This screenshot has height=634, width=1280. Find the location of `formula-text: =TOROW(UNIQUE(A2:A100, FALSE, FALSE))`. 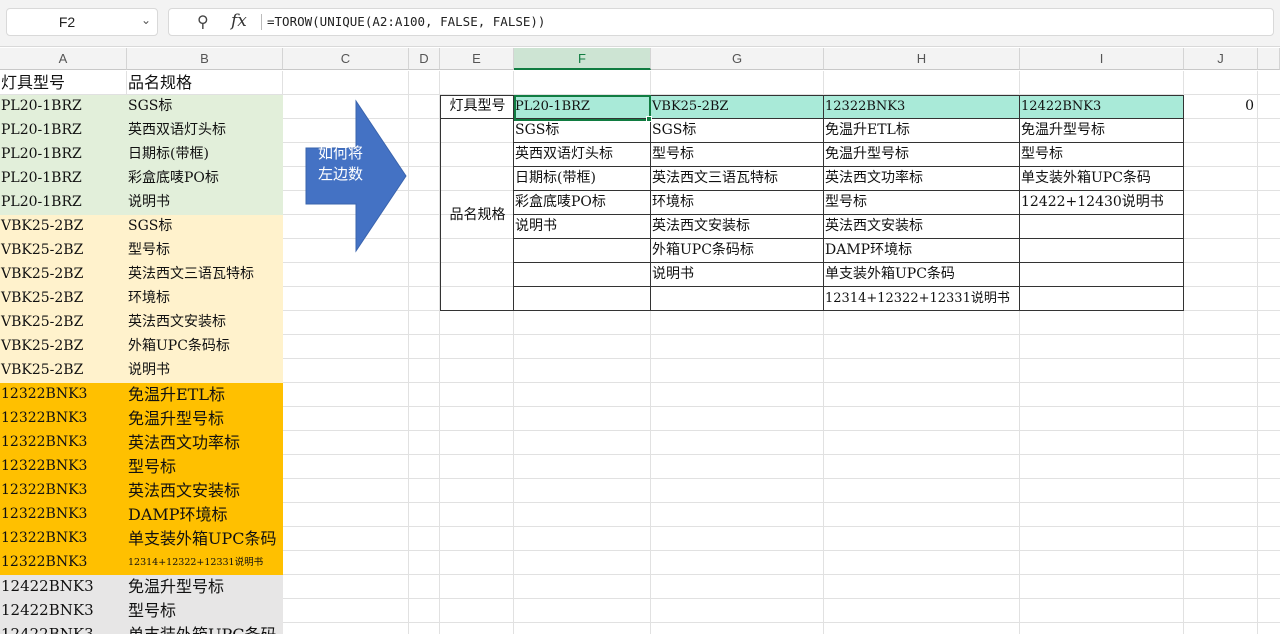

formula-text: =TOROW(UNIQUE(A2:A100, FALSE, FALSE)) is located at coordinates (406, 21).